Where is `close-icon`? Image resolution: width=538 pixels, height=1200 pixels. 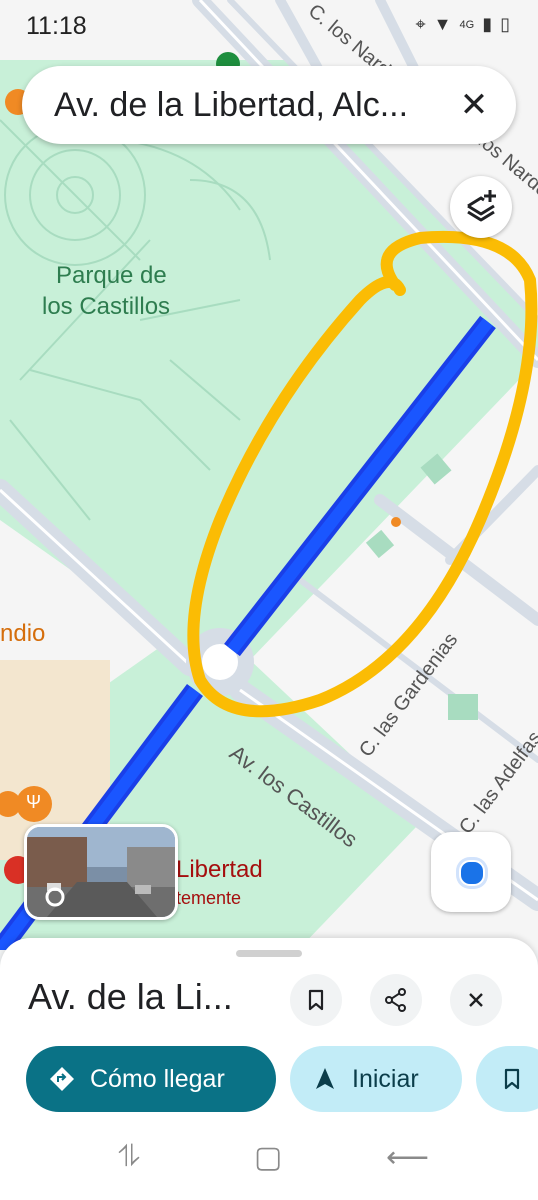 close-icon is located at coordinates (476, 1000).